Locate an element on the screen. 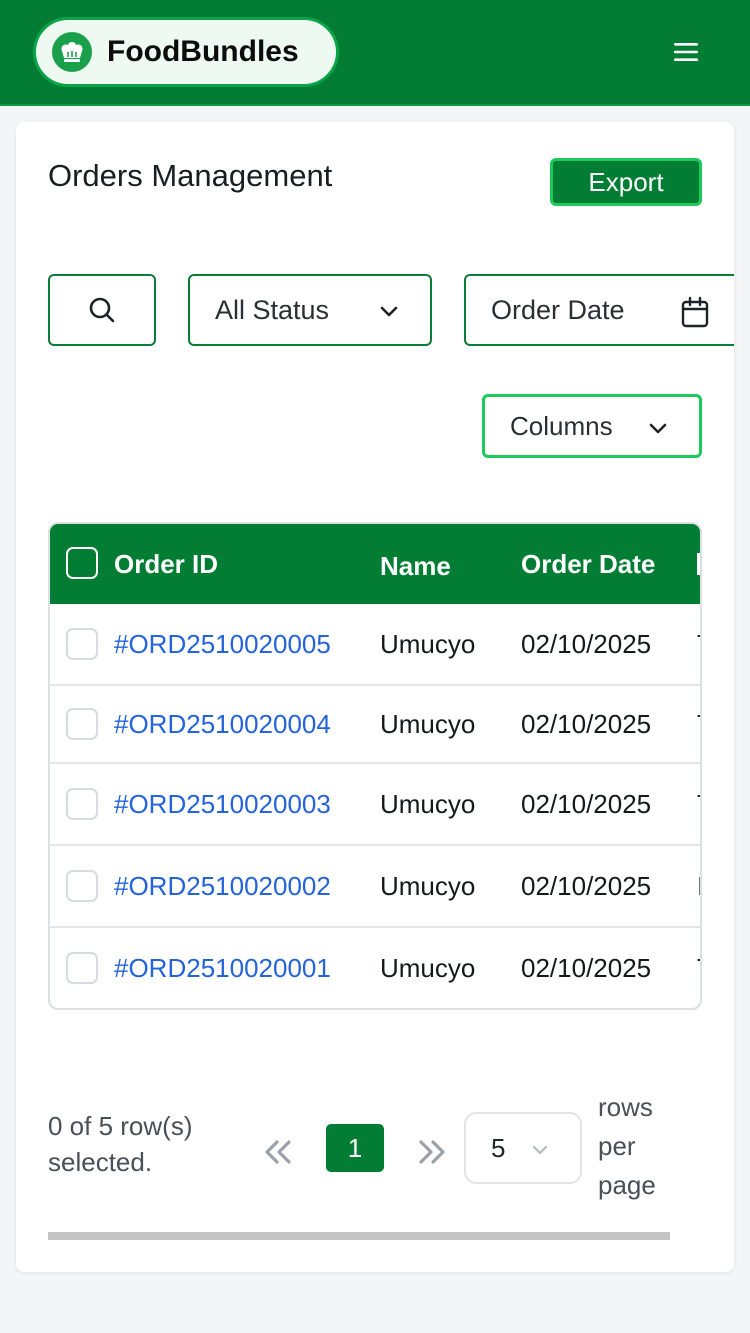 The width and height of the screenshot is (750, 1333). double-chevron-left-icon is located at coordinates (278, 1152).